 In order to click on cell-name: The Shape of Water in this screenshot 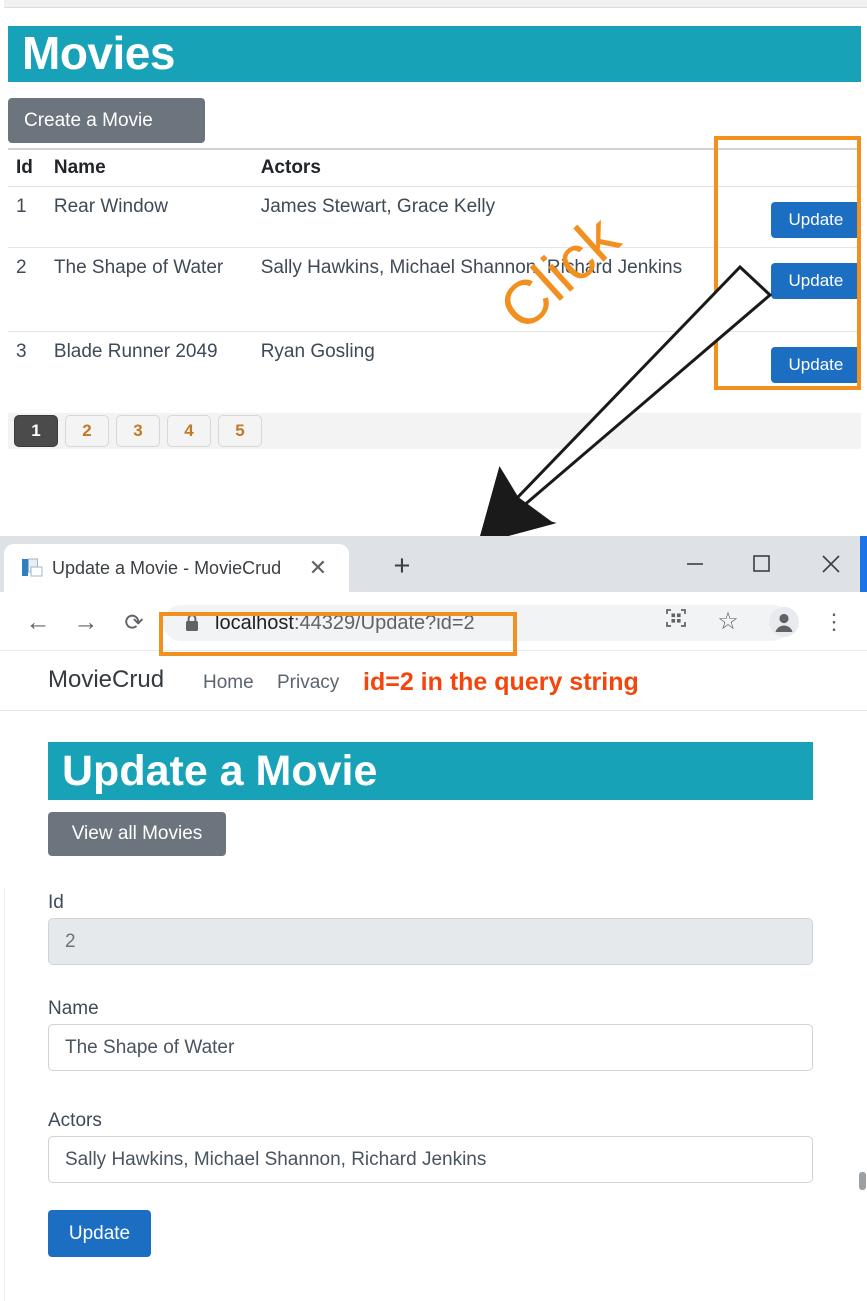, I will do `click(147, 289)`.